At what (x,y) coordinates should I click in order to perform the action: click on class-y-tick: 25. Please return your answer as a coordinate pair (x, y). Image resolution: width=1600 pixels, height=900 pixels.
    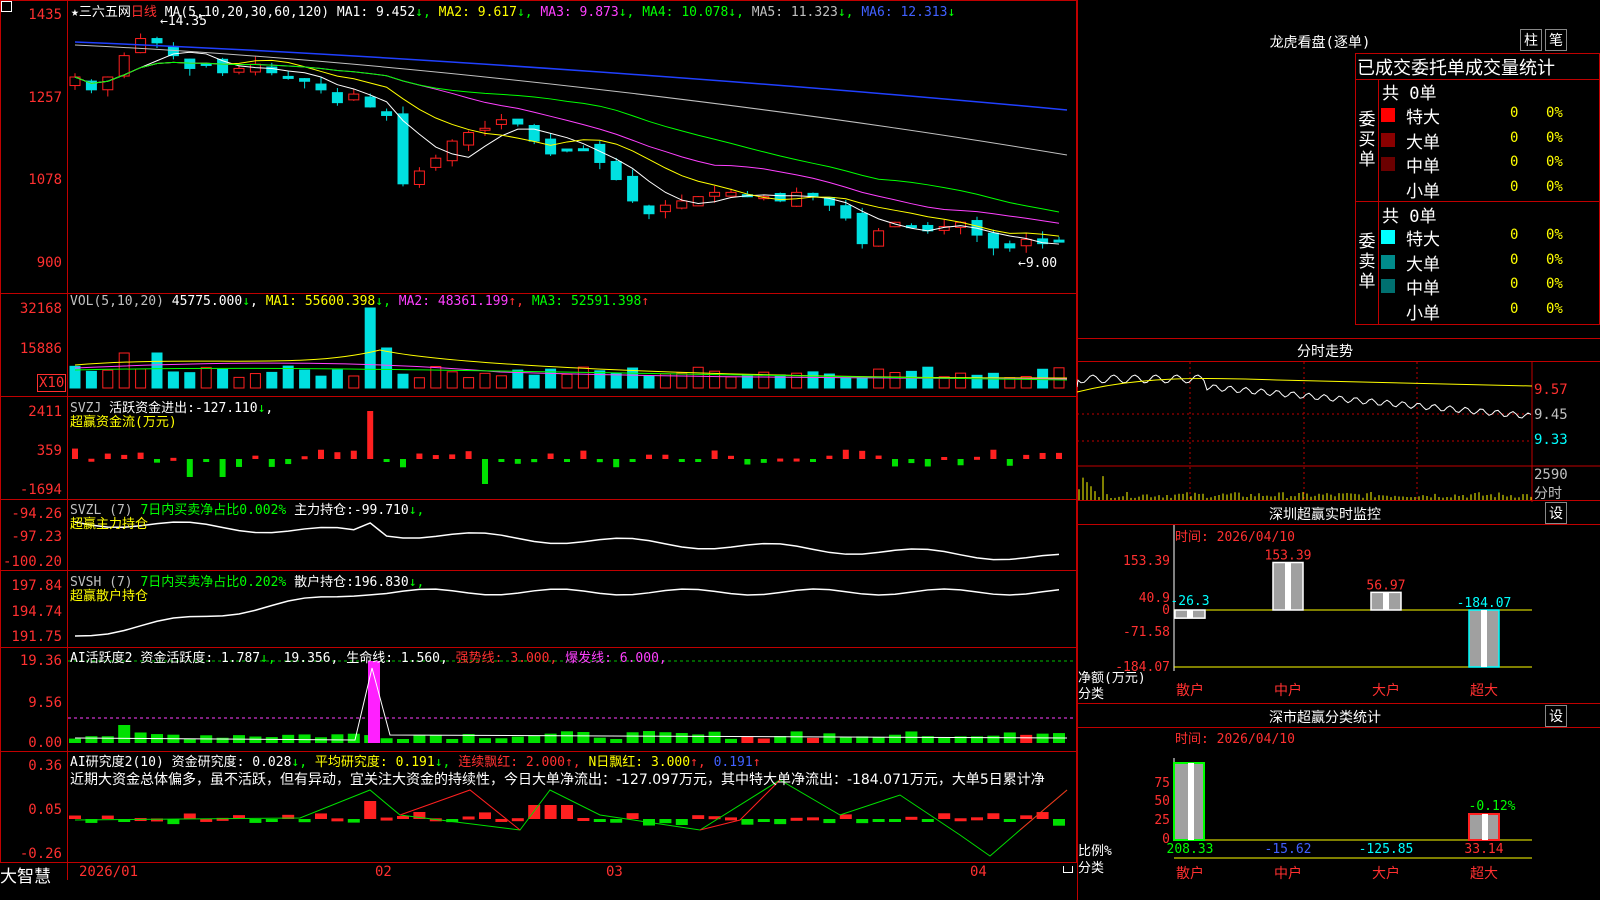
    Looking at the image, I should click on (1162, 820).